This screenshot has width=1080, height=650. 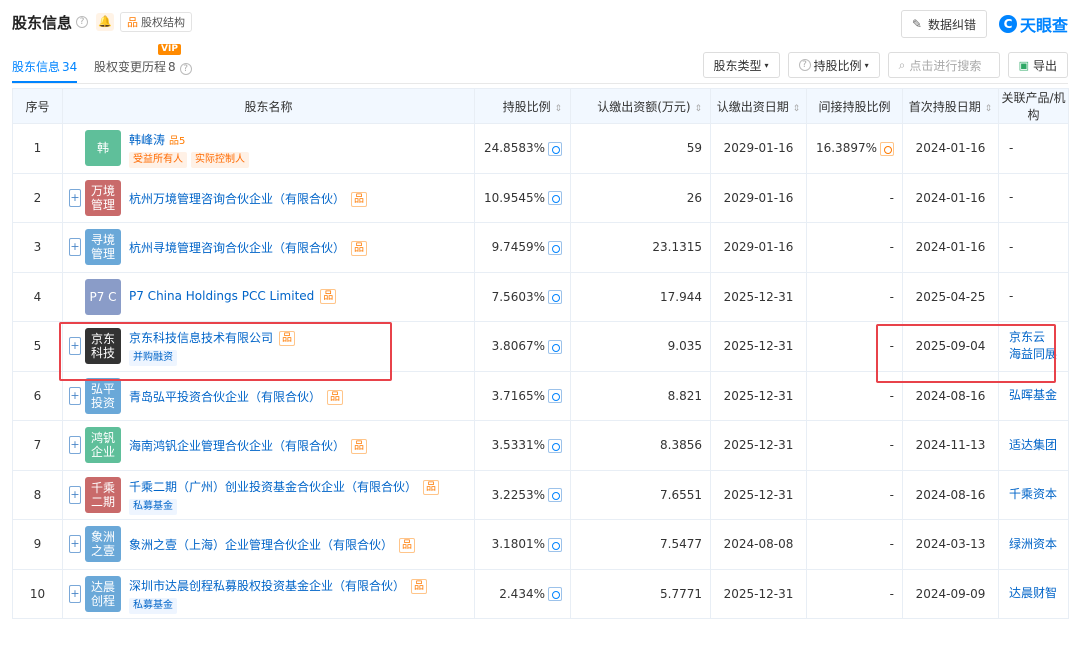 What do you see at coordinates (1038, 445) in the screenshot?
I see `related-link: 适达集团` at bounding box center [1038, 445].